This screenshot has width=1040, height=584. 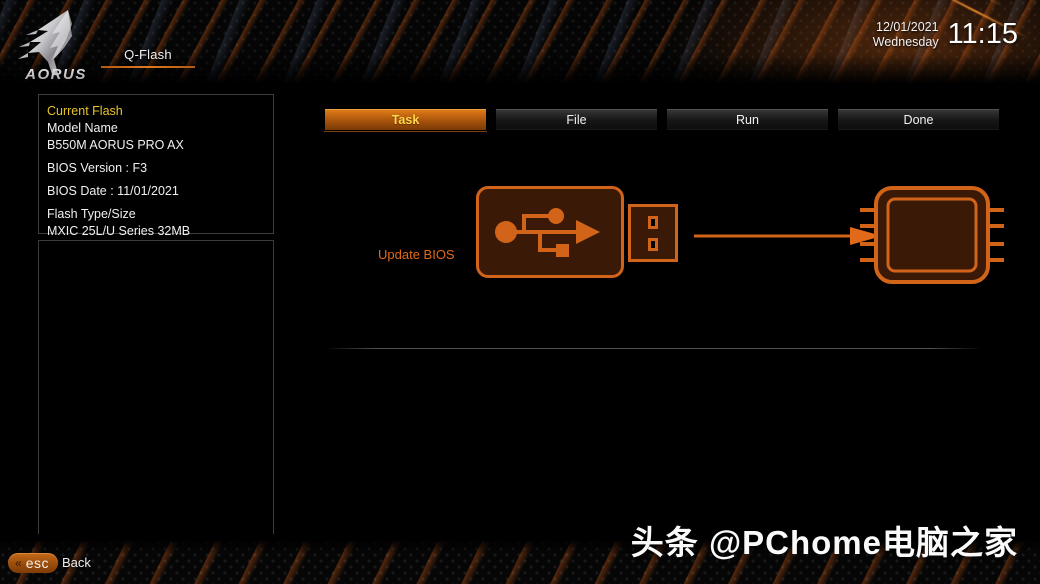 What do you see at coordinates (662, 119) in the screenshot?
I see `step-tab-bar: Task File Run Done` at bounding box center [662, 119].